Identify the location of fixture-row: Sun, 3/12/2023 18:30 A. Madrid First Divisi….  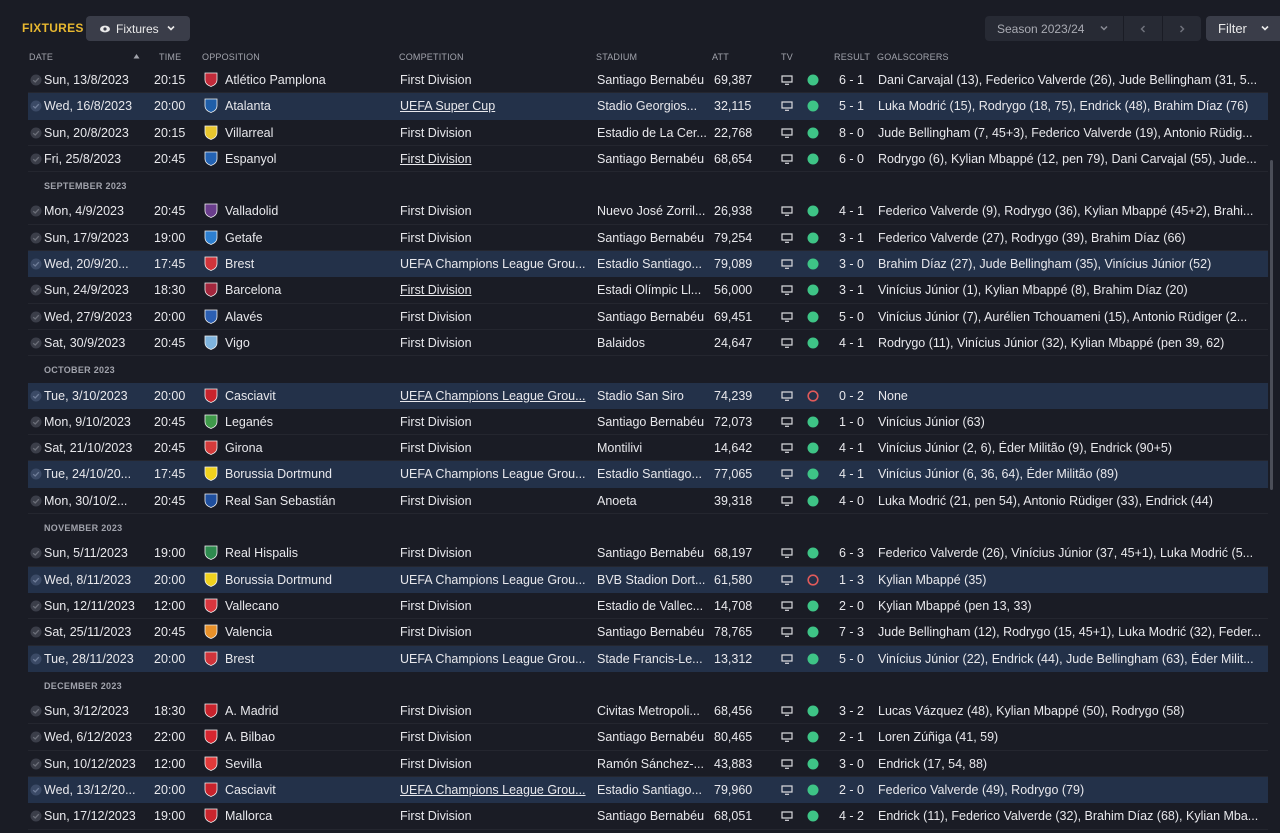
(648, 711).